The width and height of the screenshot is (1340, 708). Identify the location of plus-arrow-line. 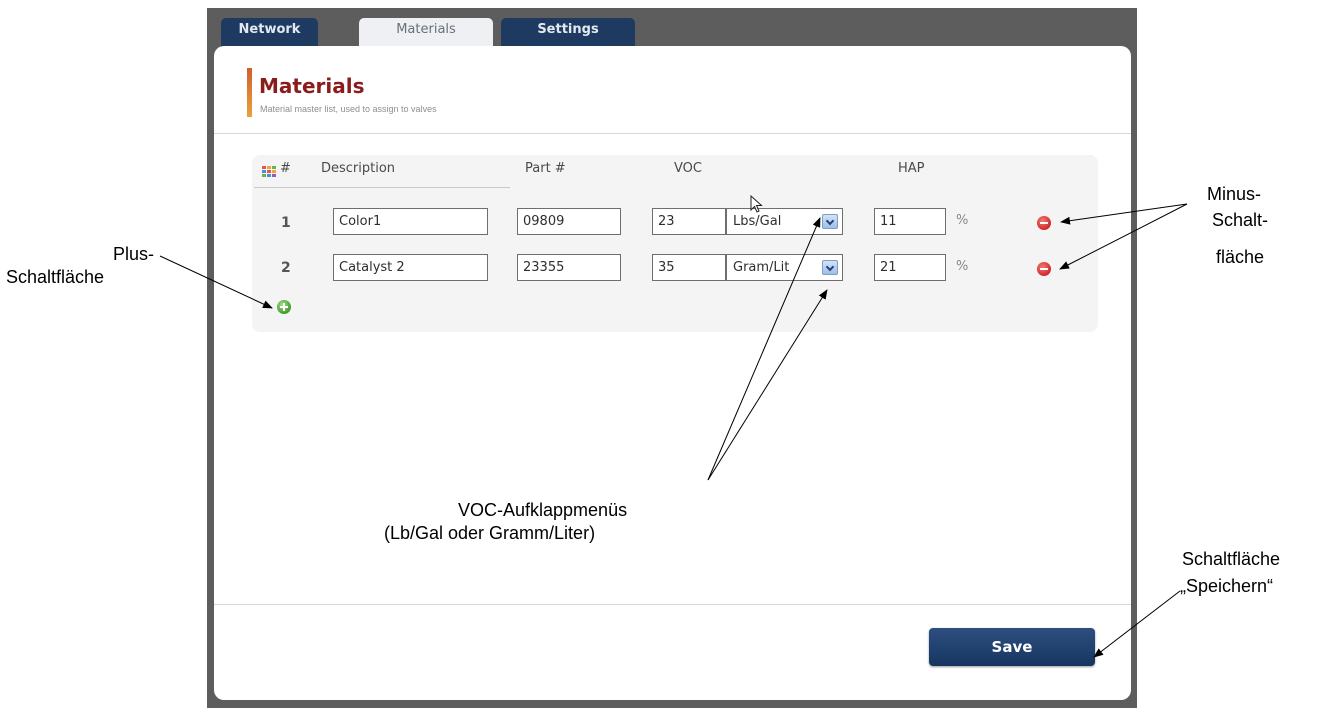
(216, 282).